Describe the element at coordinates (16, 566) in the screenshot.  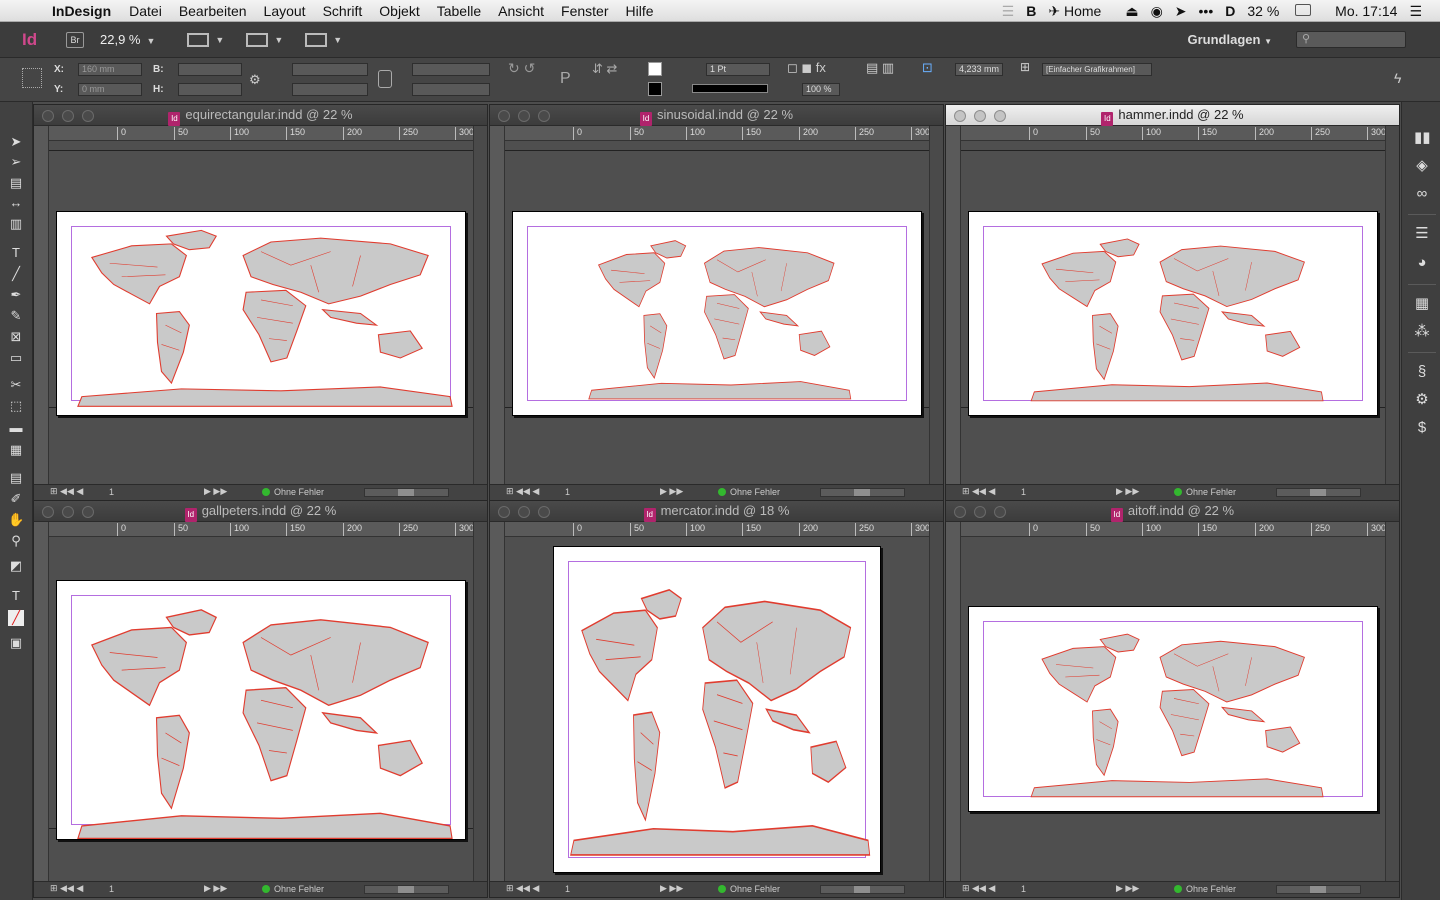
I see `fill-stroke-icon: ◩` at that location.